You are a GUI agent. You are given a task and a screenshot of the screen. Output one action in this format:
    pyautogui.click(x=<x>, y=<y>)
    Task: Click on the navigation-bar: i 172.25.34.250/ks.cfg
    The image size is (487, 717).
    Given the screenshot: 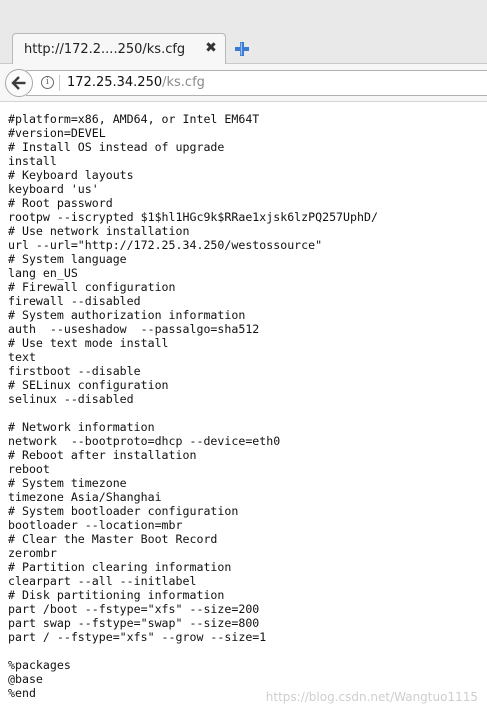 What is the action you would take?
    pyautogui.click(x=243, y=83)
    